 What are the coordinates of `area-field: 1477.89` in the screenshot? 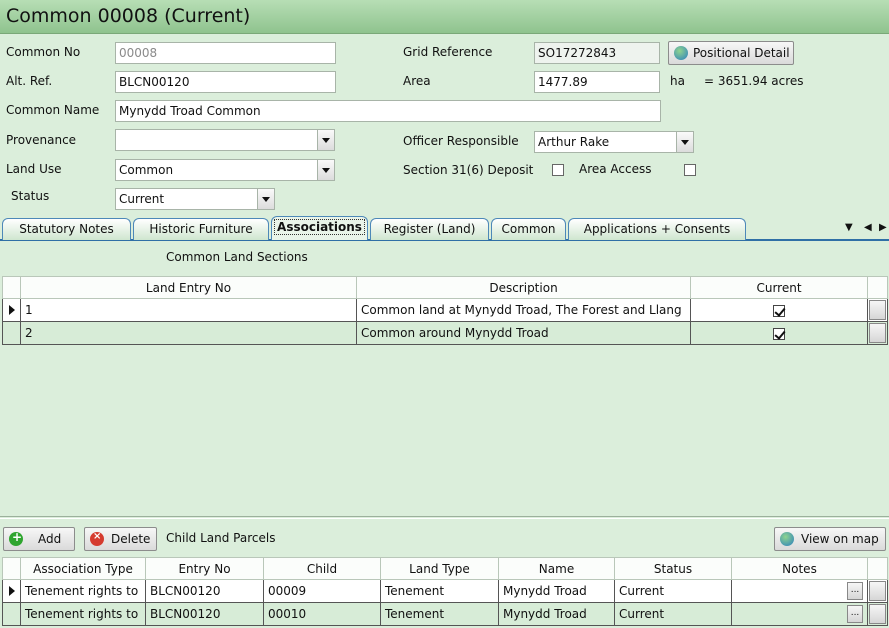 It's located at (597, 82).